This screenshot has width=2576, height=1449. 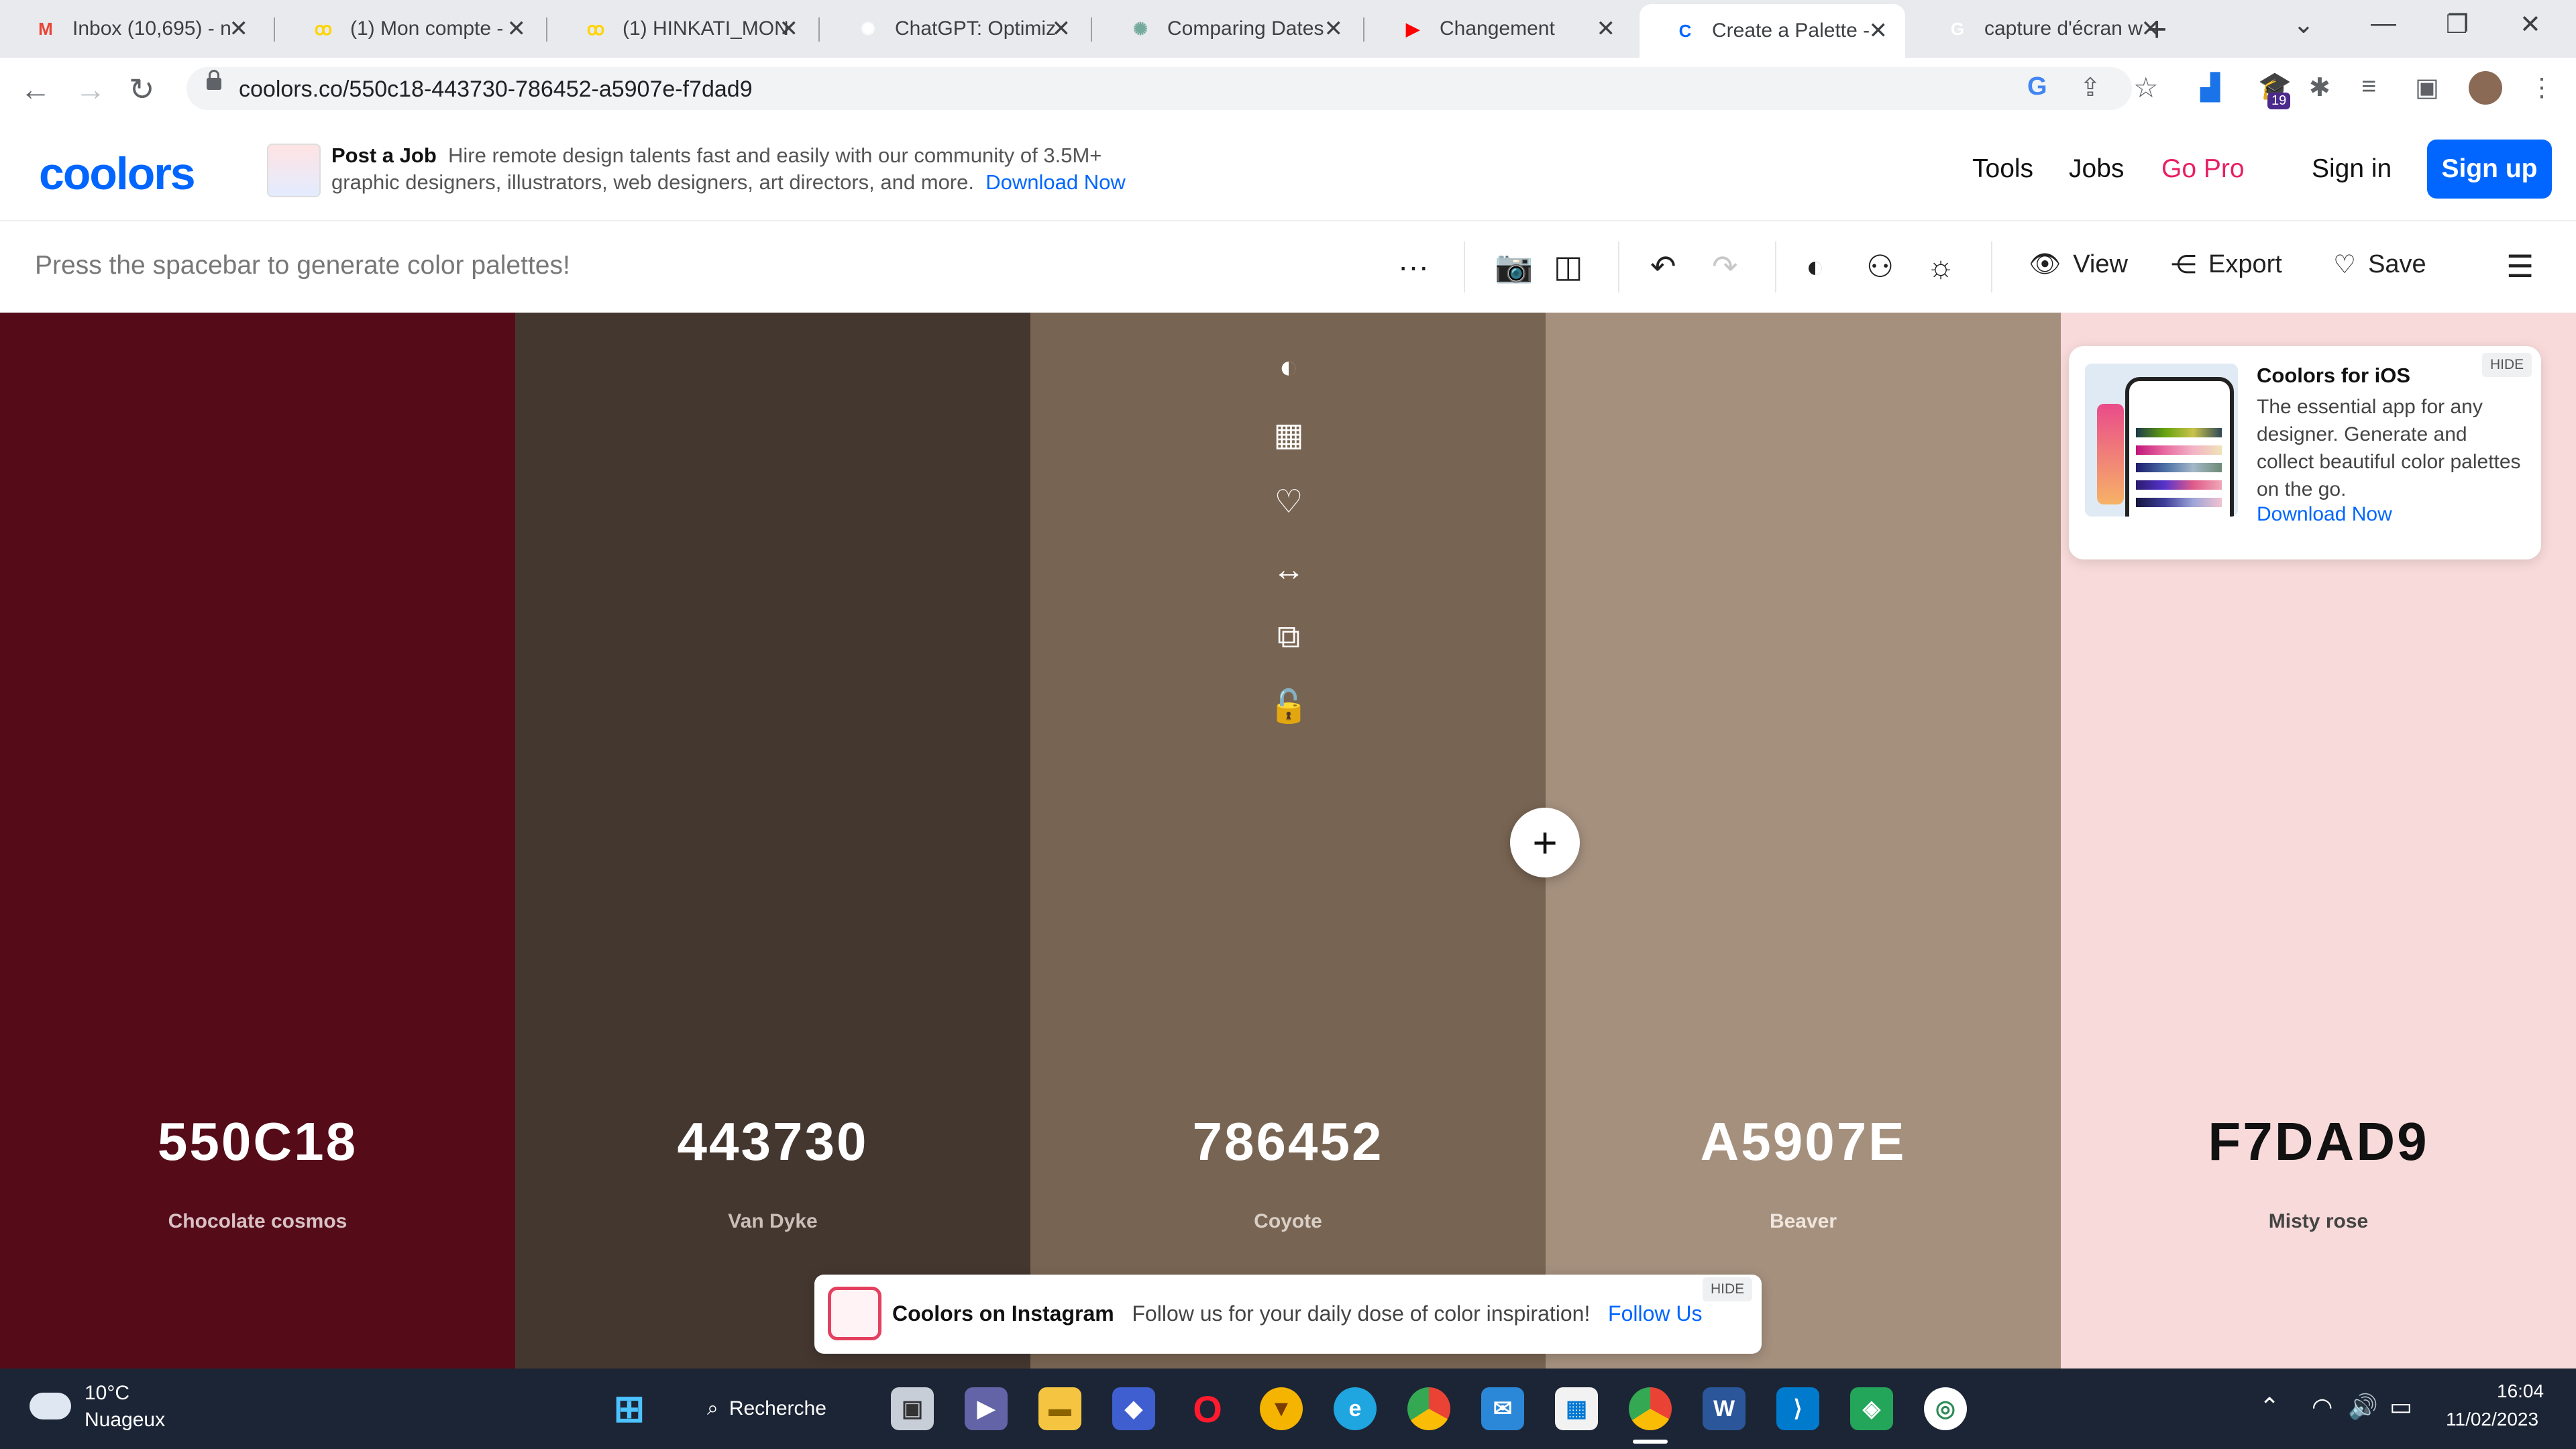 What do you see at coordinates (1355, 1408) in the screenshot?
I see `edge-icon: e` at bounding box center [1355, 1408].